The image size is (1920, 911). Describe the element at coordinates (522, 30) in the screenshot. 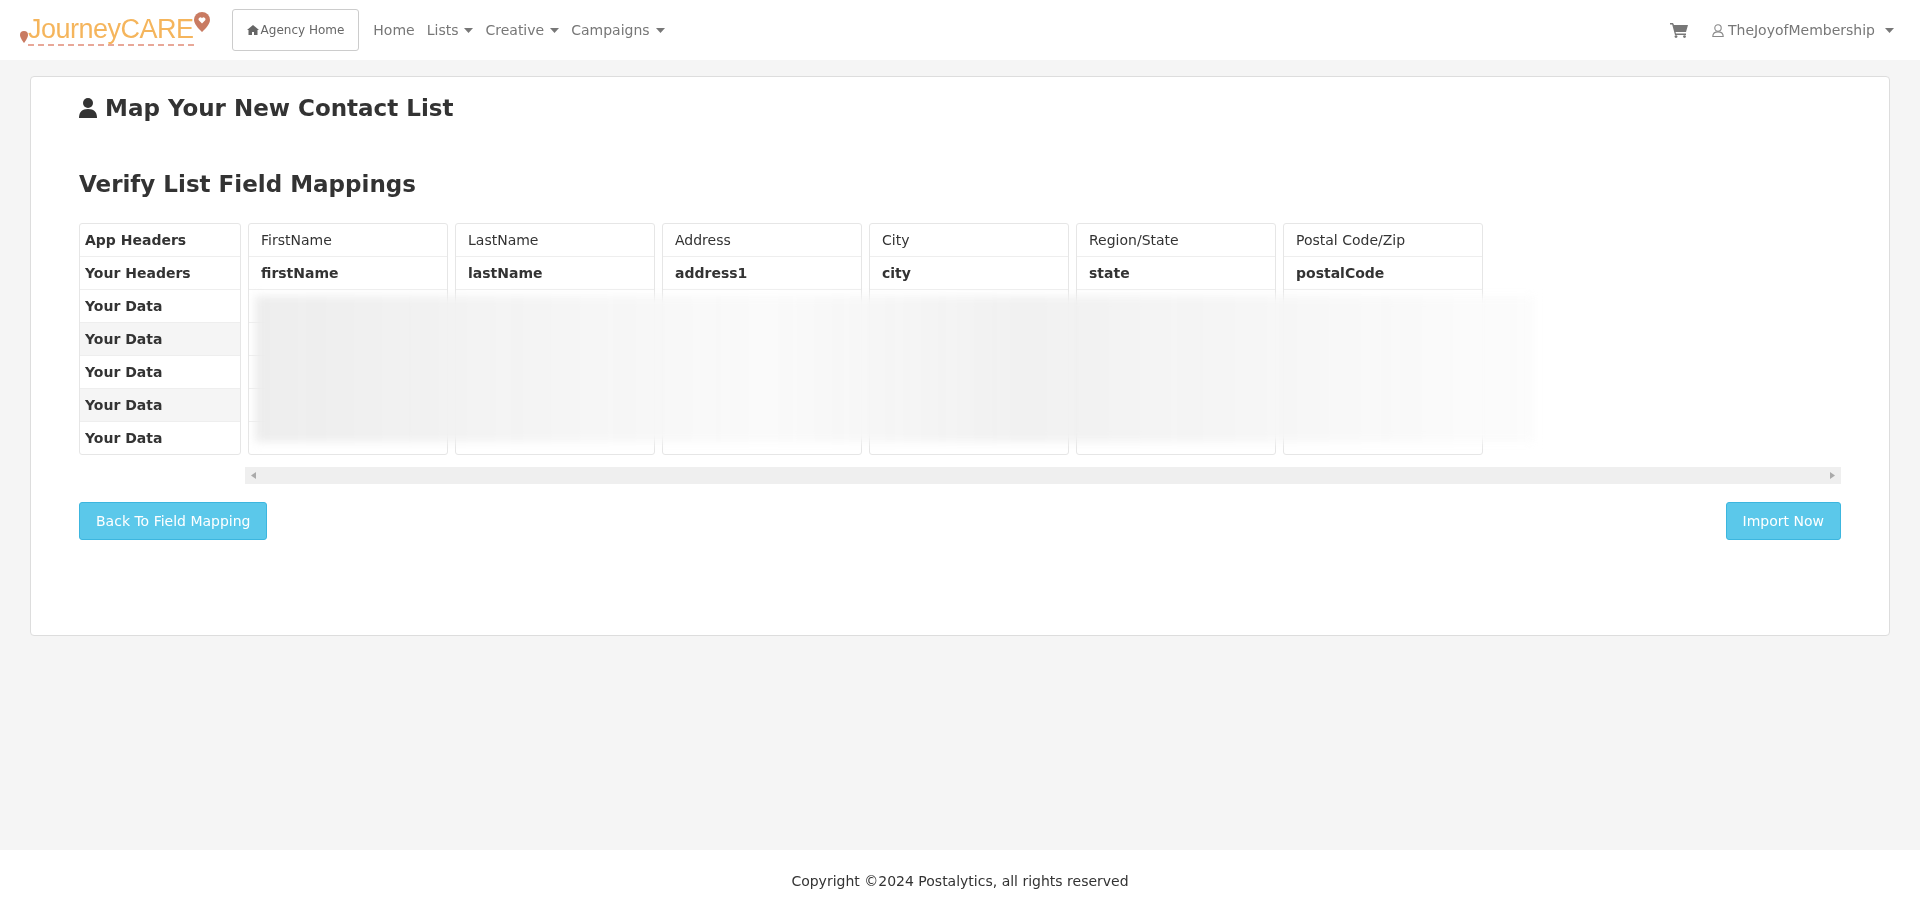

I see `nav-link: Creative` at that location.